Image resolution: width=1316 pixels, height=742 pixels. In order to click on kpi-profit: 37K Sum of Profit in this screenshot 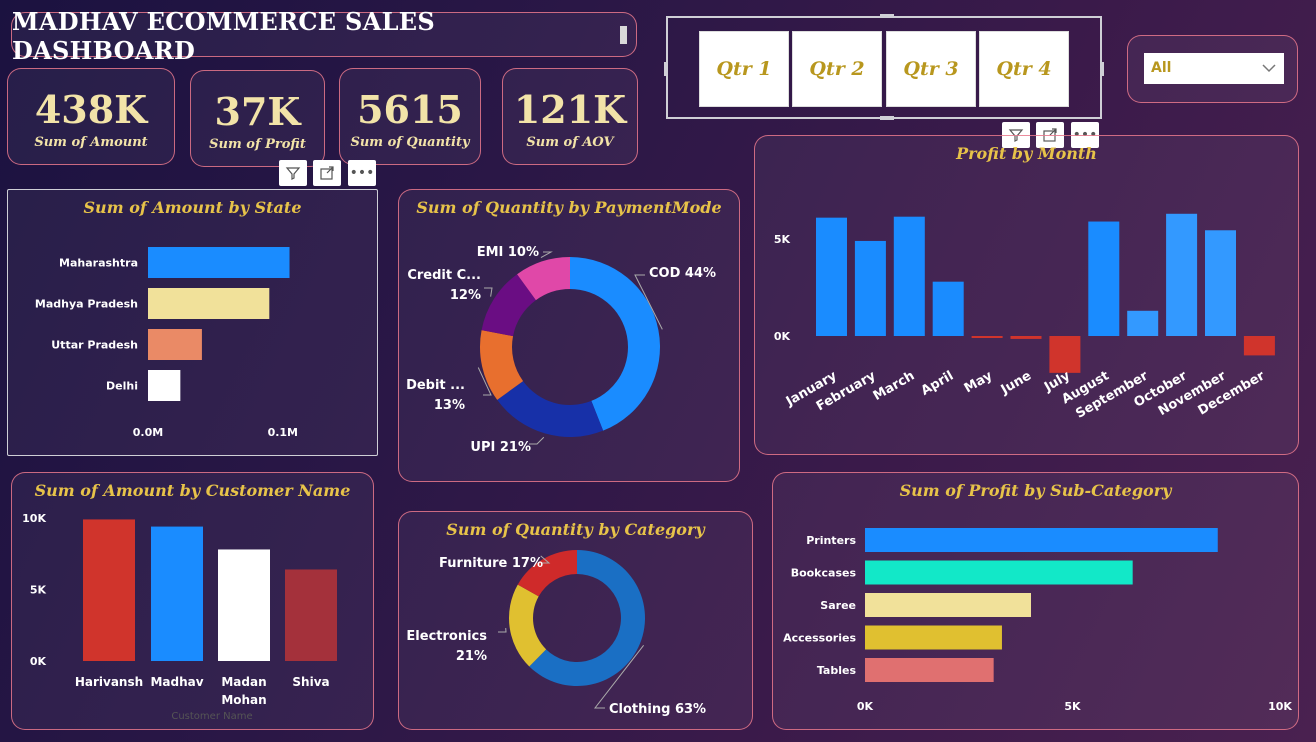, I will do `click(257, 118)`.